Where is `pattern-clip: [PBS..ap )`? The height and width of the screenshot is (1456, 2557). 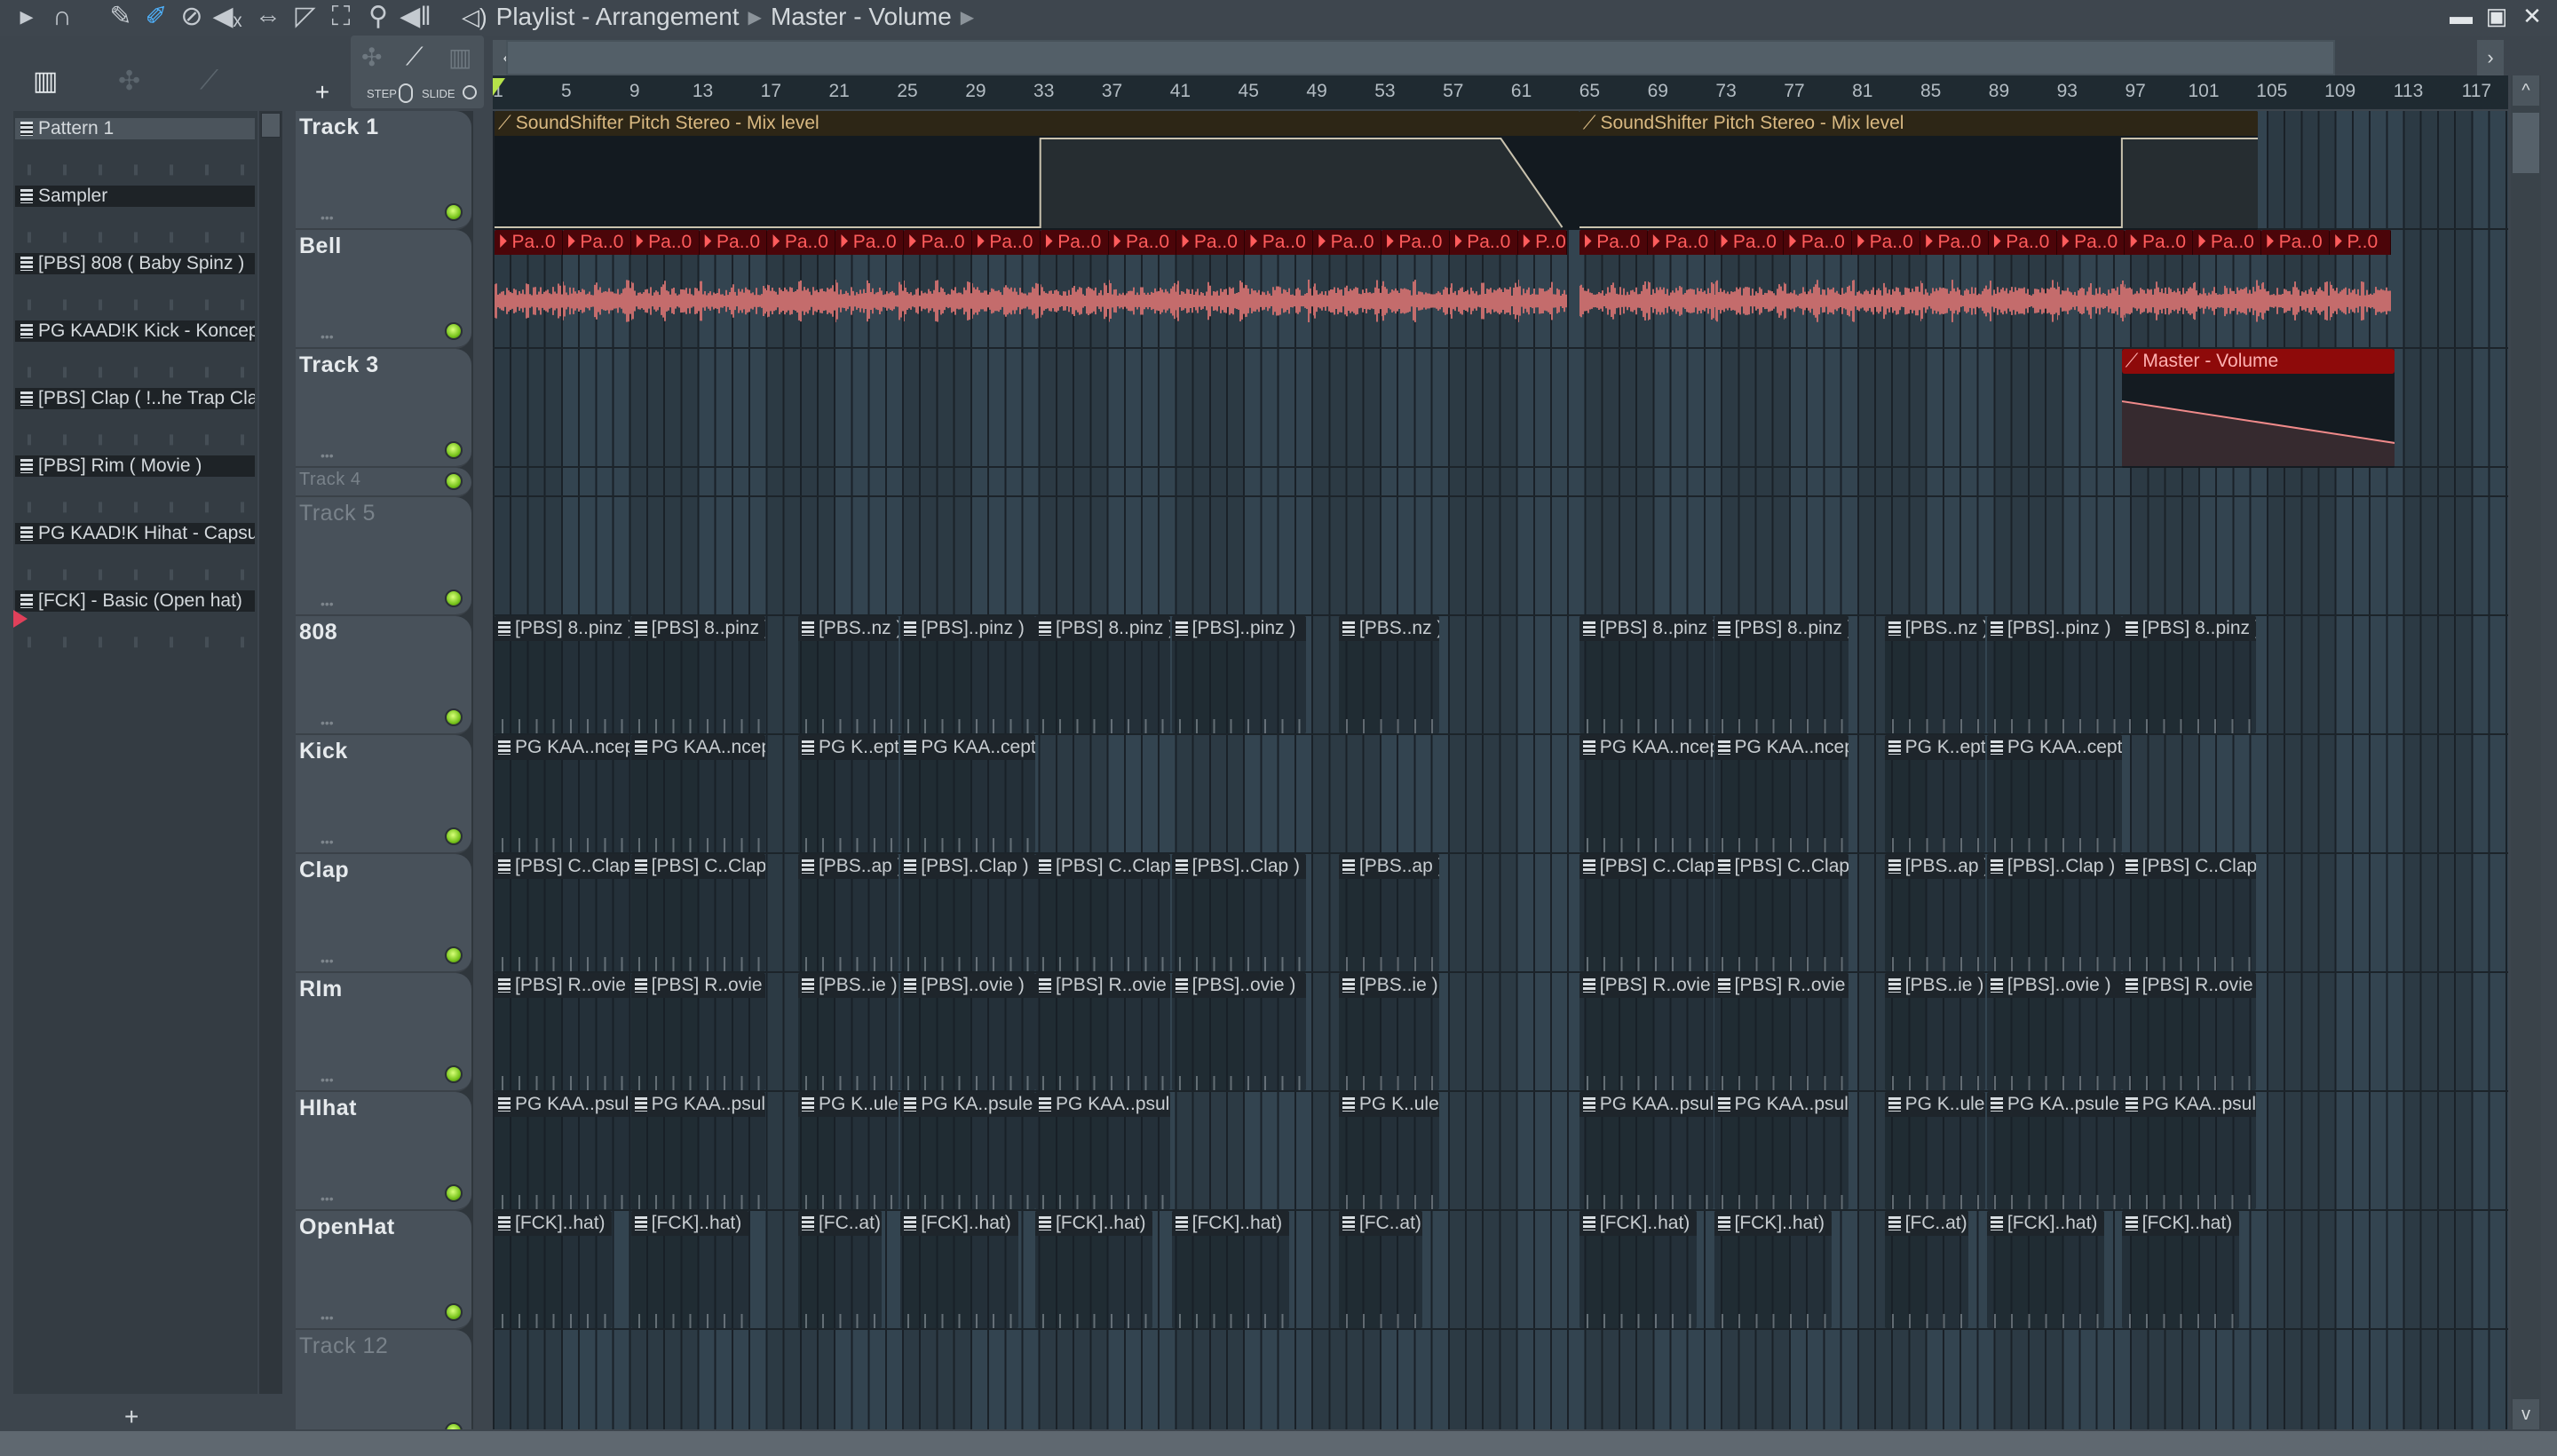 pattern-clip: [PBS..ap ) is located at coordinates (1934, 912).